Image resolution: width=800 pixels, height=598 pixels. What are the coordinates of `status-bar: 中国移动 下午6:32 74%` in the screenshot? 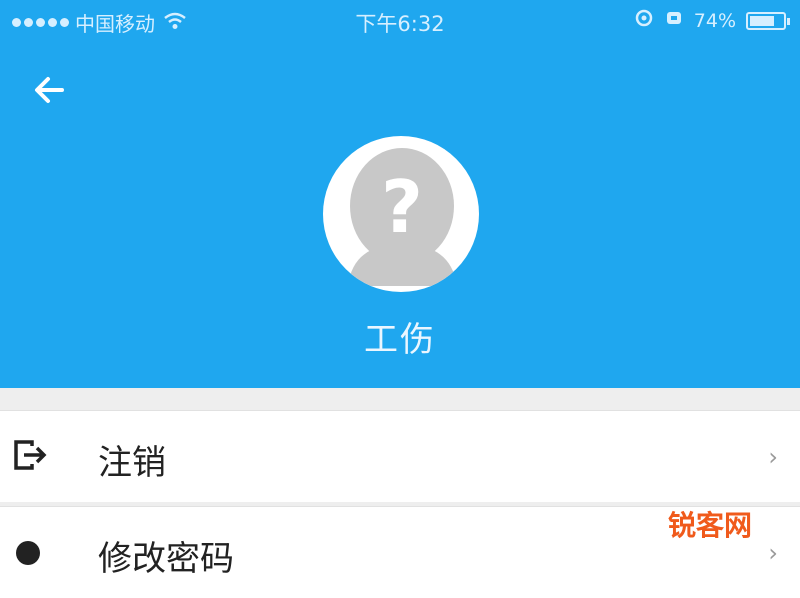 It's located at (400, 20).